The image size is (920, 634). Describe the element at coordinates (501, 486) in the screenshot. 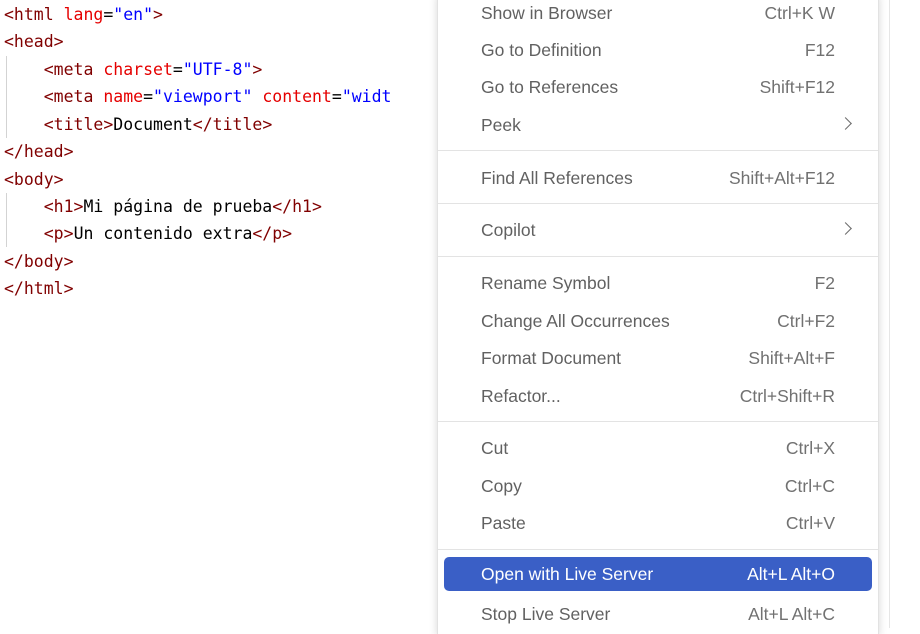

I see `menu-item-label: Copy` at that location.